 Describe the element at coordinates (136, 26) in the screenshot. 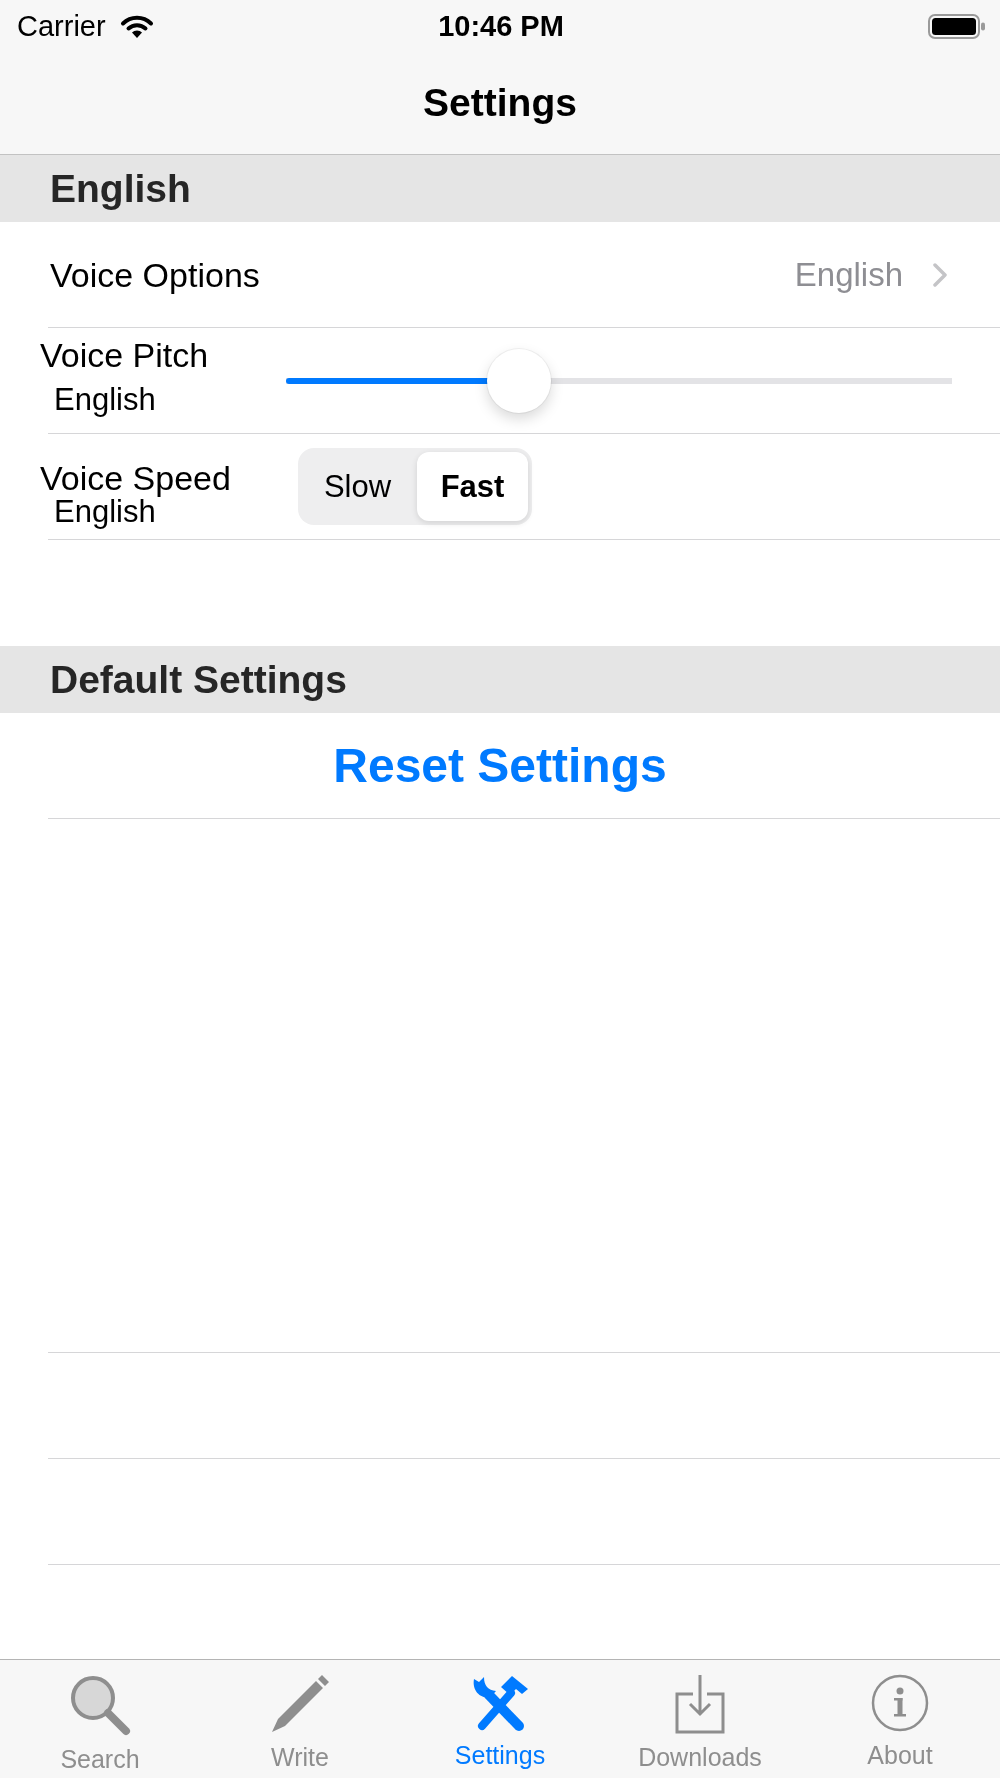

I see `wifi-icon` at that location.